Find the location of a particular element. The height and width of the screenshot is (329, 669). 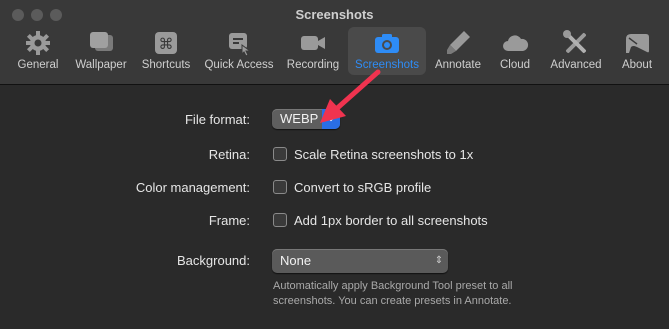

file-format-label: File format: is located at coordinates (217, 119).